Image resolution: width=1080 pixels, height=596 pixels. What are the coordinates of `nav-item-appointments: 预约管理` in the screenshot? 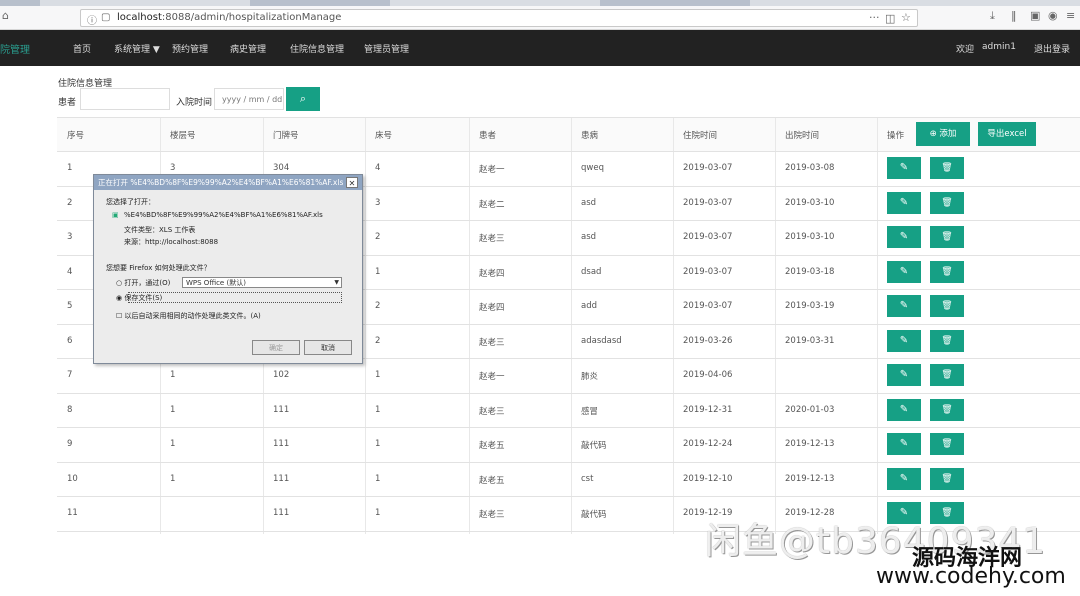 It's located at (190, 48).